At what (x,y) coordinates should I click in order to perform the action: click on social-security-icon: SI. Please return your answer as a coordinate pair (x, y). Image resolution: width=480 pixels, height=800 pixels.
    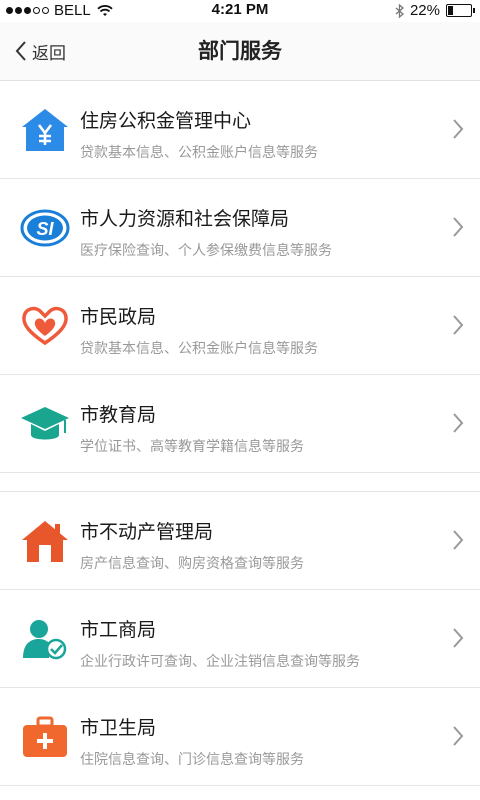
    Looking at the image, I should click on (45, 228).